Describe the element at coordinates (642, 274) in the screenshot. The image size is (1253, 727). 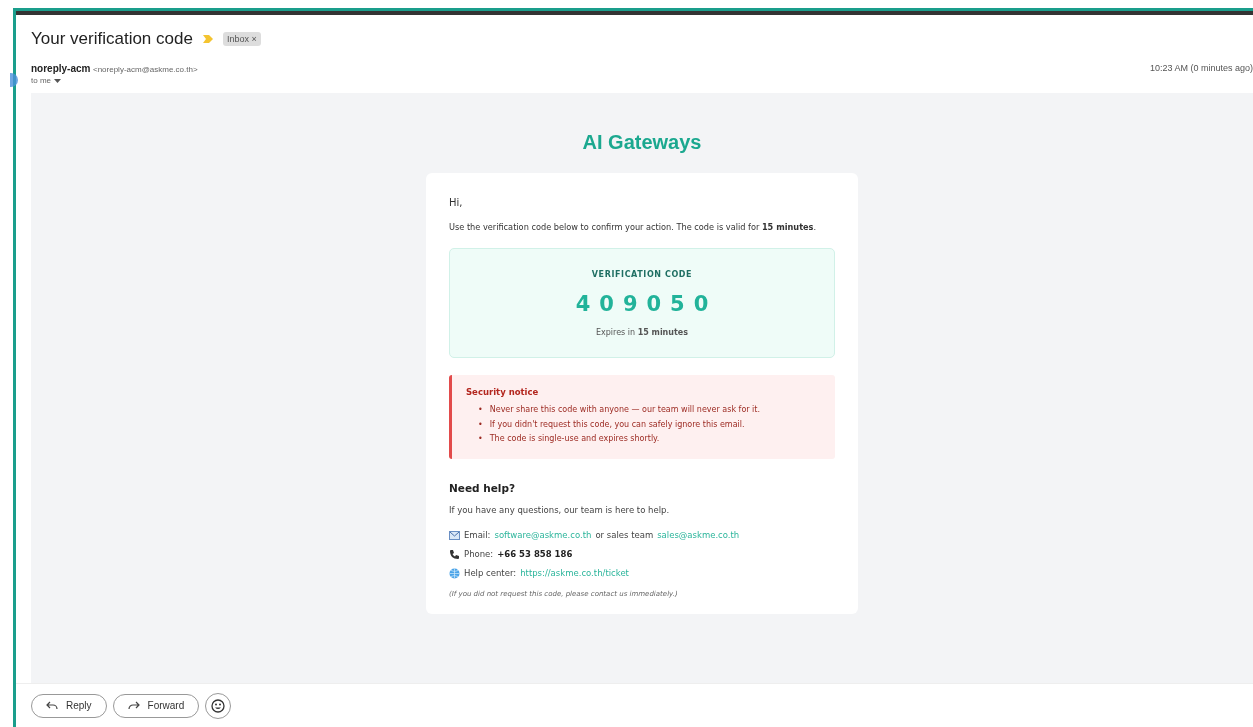
I see `code-label: VERIFICATION CODE` at that location.